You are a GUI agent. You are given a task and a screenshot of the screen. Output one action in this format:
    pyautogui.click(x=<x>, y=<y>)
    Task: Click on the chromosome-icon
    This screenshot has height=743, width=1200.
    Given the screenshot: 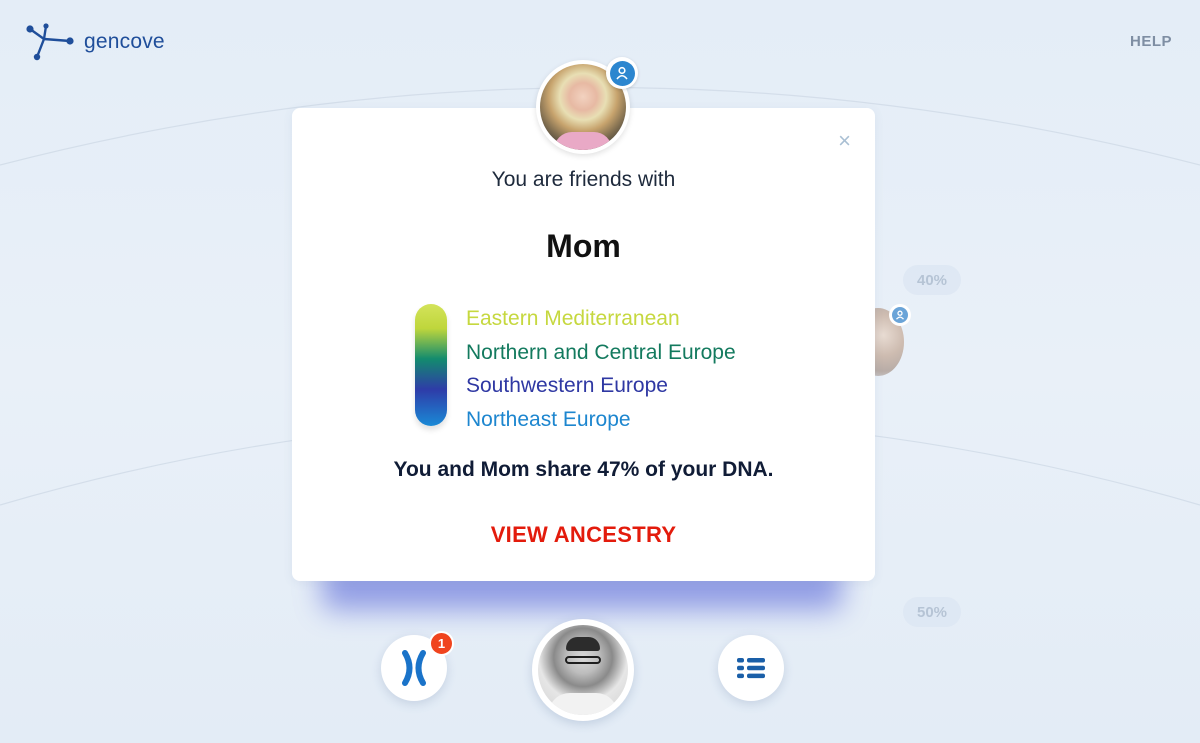 What is the action you would take?
    pyautogui.click(x=414, y=668)
    